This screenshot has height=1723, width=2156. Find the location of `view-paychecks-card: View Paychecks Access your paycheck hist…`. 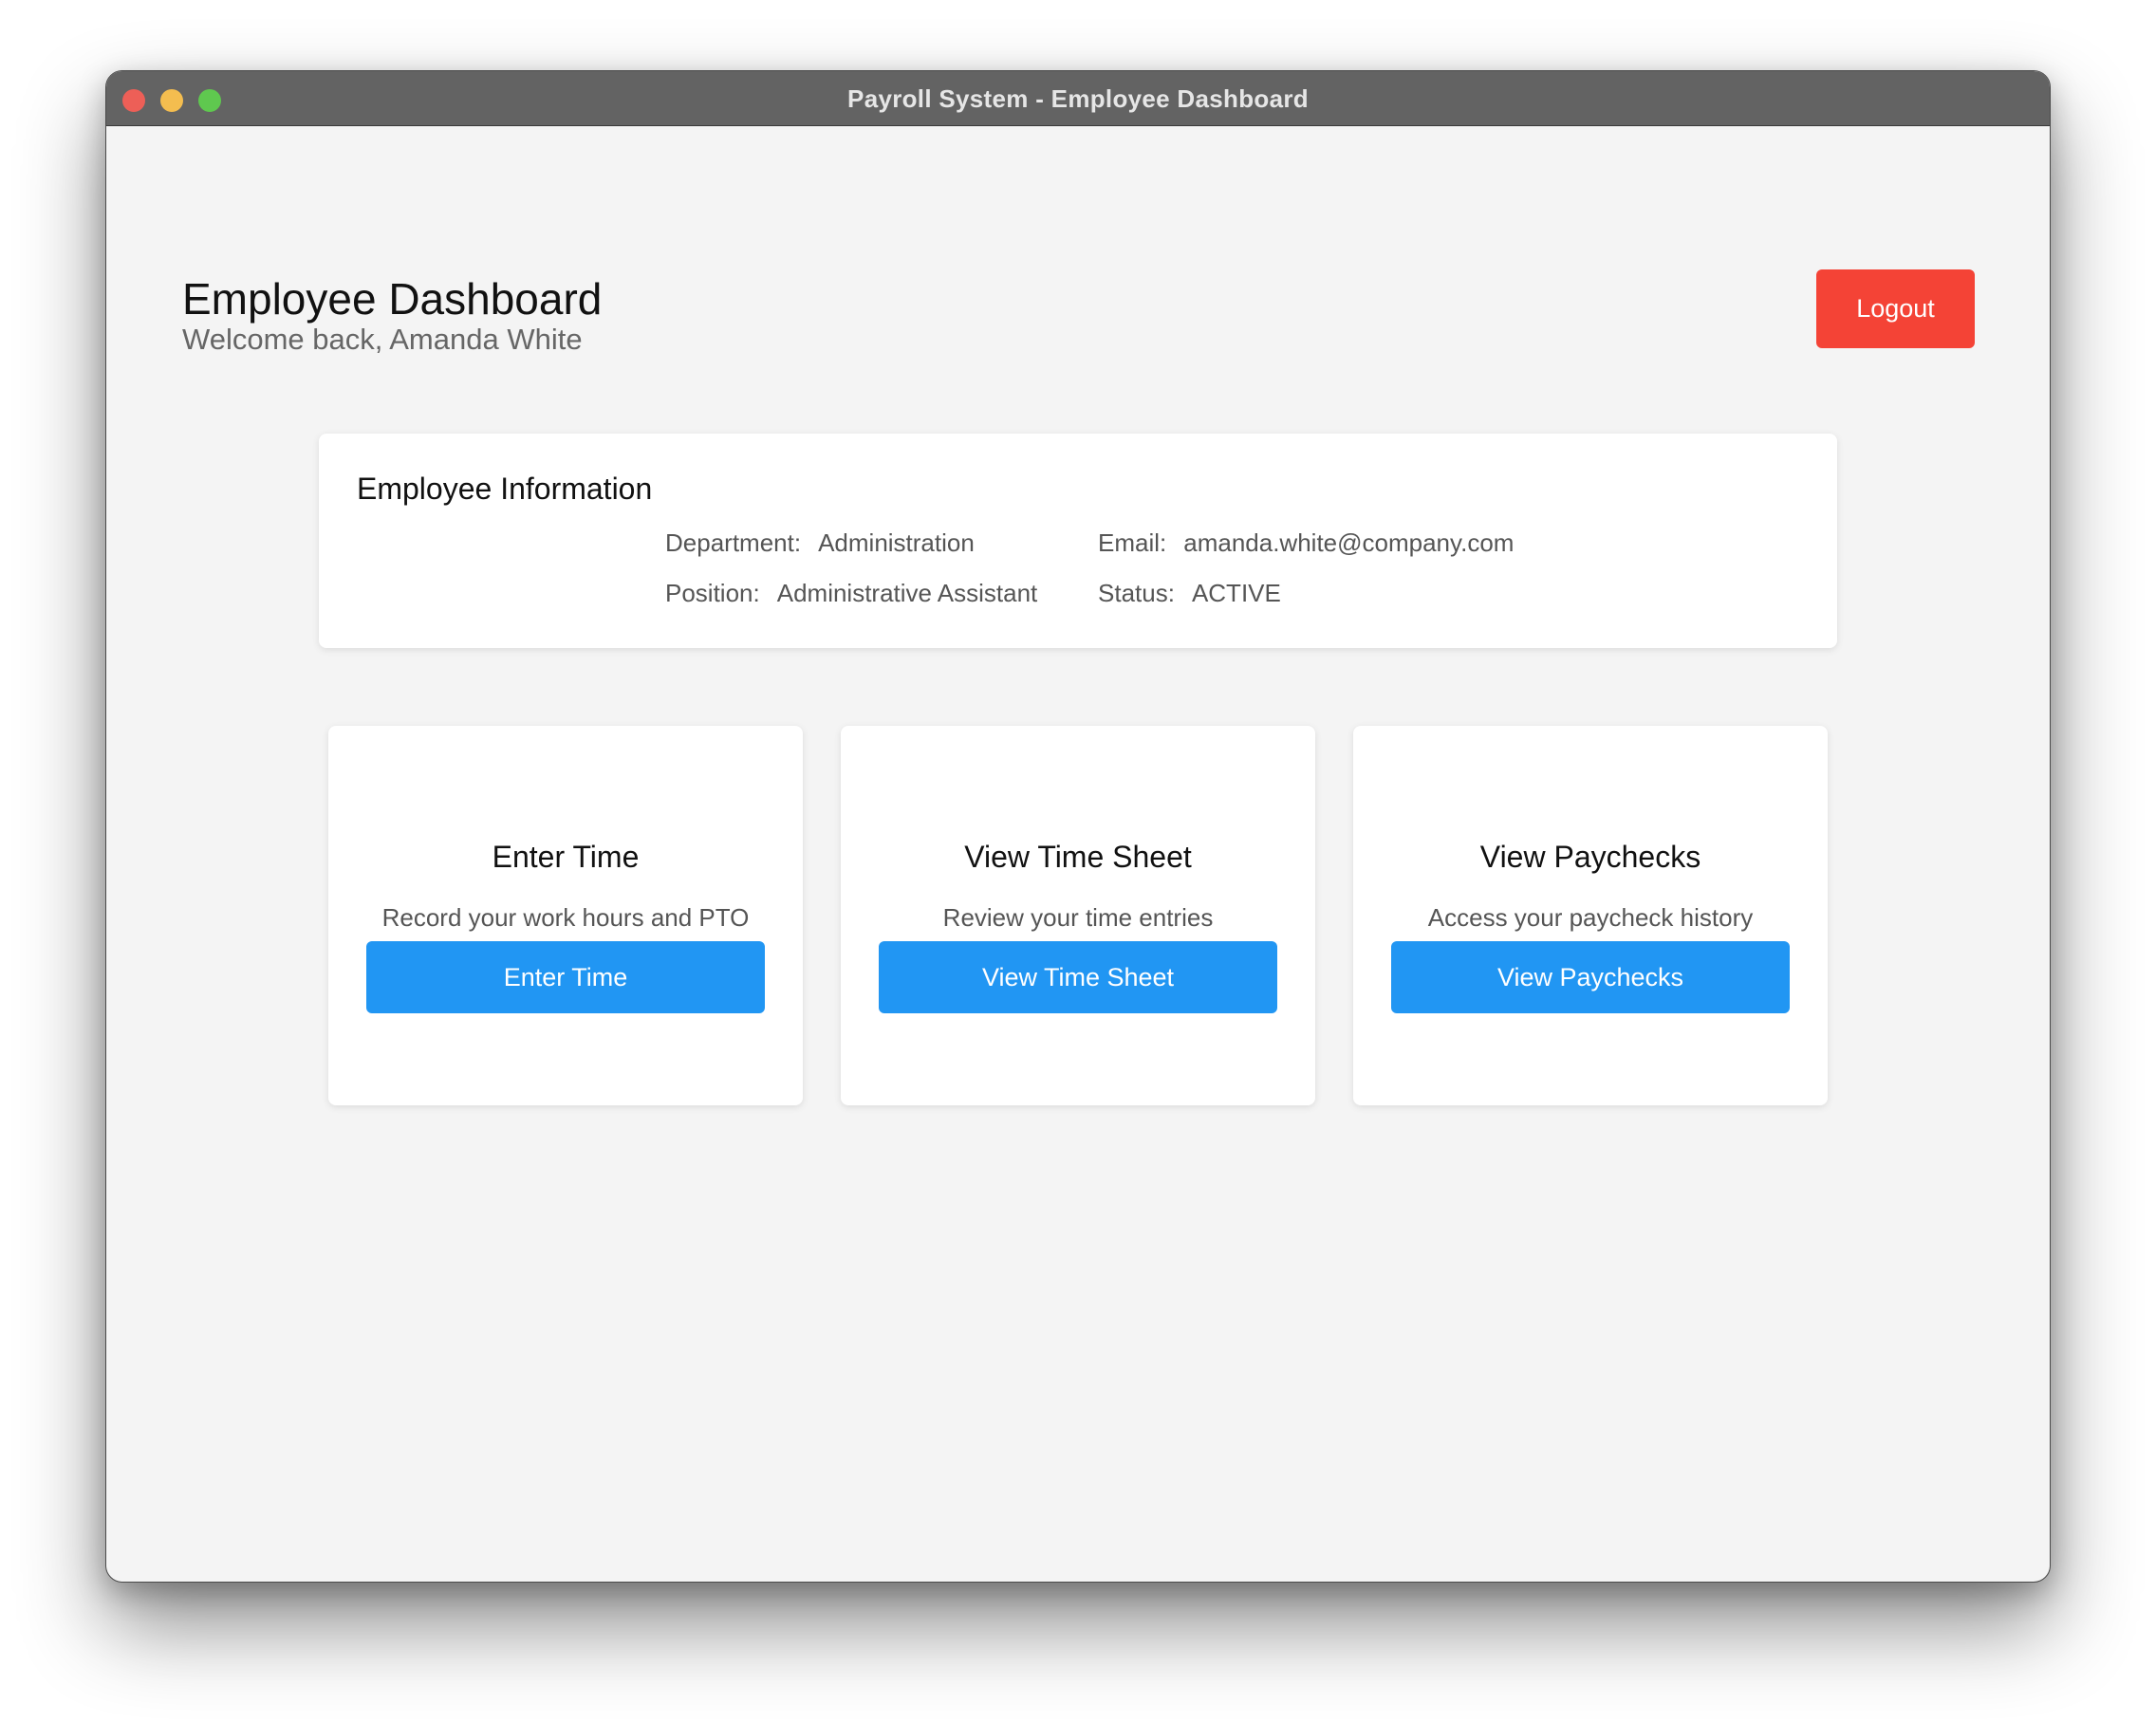

view-paychecks-card: View Paychecks Access your paycheck hist… is located at coordinates (1590, 915).